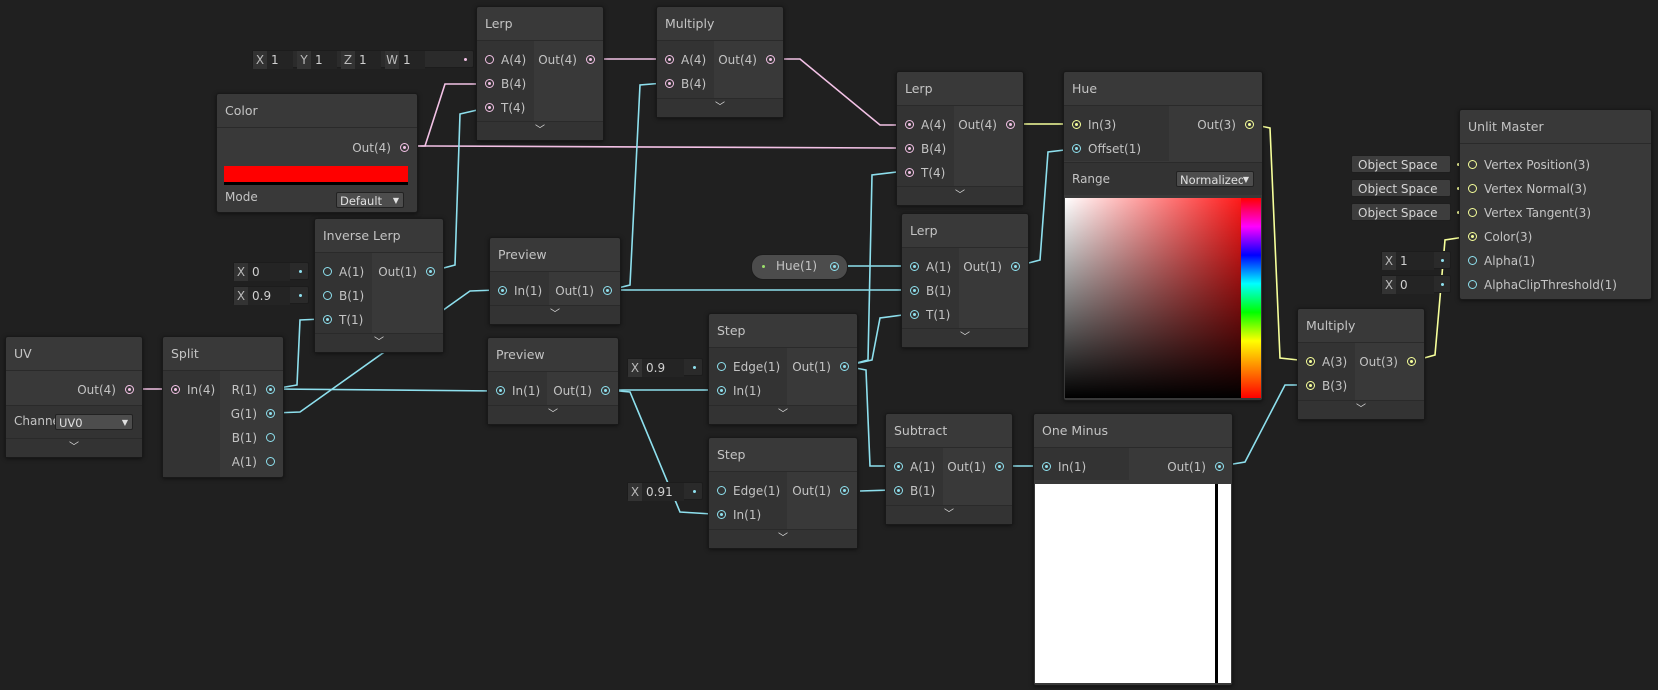 This screenshot has width=1658, height=690. Describe the element at coordinates (1106, 149) in the screenshot. I see `offset-port: Offset(1)` at that location.